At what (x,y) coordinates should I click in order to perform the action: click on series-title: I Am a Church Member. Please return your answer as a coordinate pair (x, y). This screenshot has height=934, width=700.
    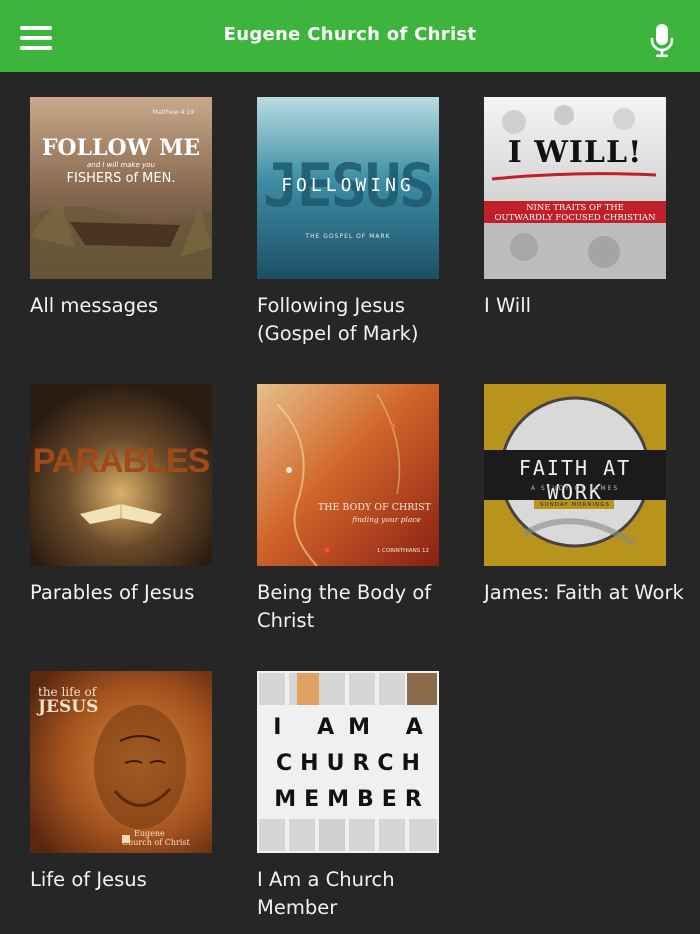
    Looking at the image, I should click on (326, 893).